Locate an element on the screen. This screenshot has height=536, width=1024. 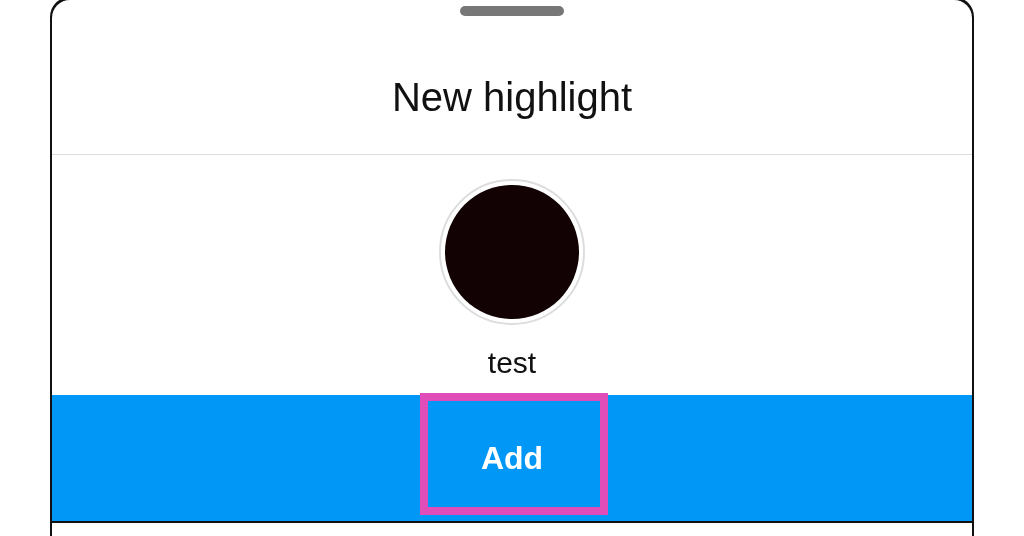
highlight-cover is located at coordinates (512, 252).